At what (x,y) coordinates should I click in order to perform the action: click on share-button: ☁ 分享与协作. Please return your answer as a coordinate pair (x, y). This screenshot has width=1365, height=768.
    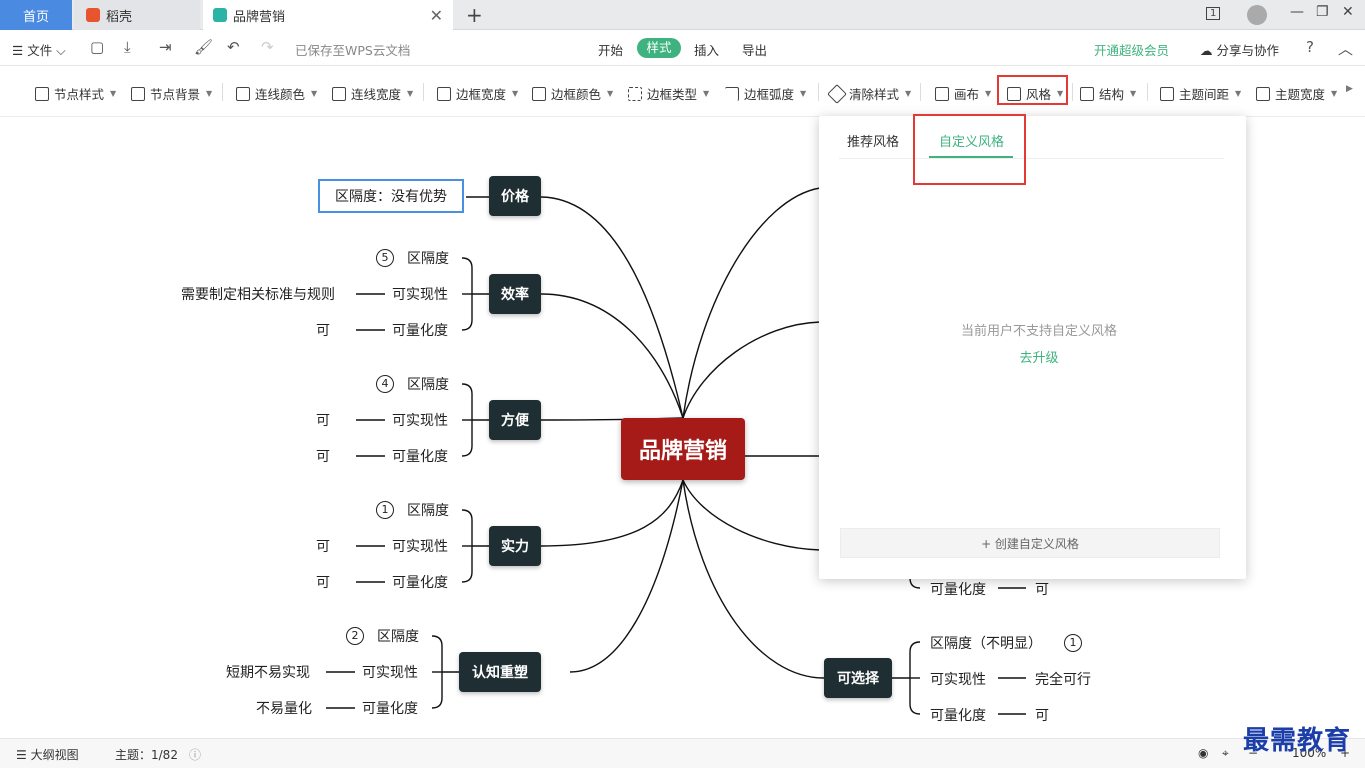
    Looking at the image, I should click on (1239, 49).